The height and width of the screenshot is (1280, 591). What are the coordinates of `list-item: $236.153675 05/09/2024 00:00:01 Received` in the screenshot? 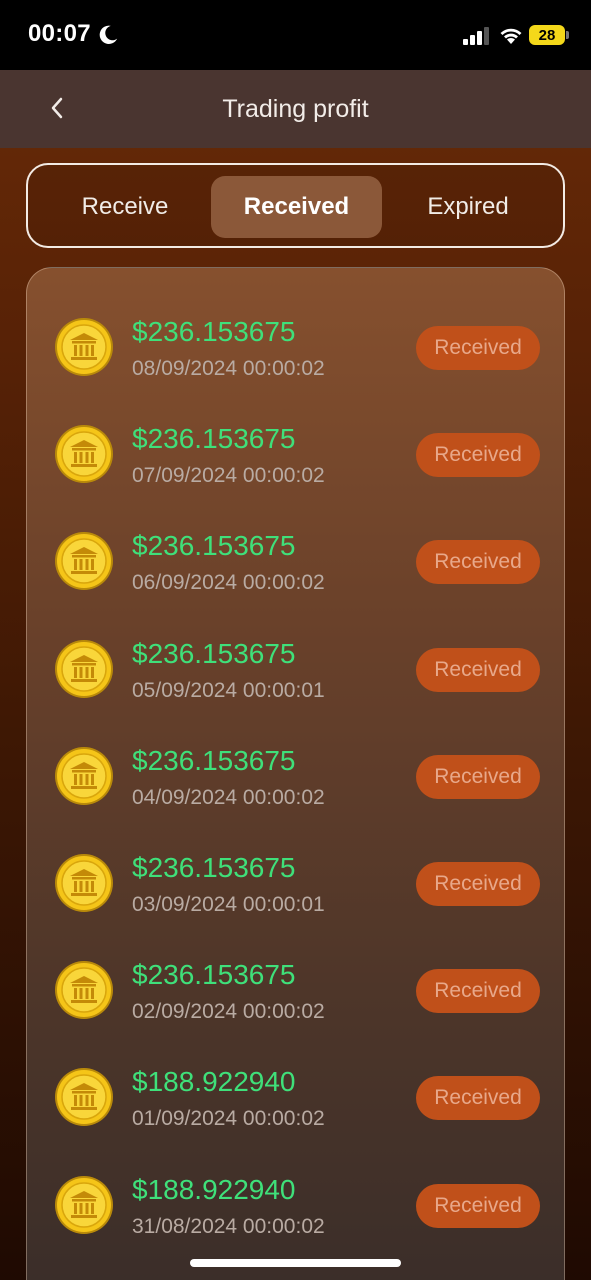 It's located at (296, 646).